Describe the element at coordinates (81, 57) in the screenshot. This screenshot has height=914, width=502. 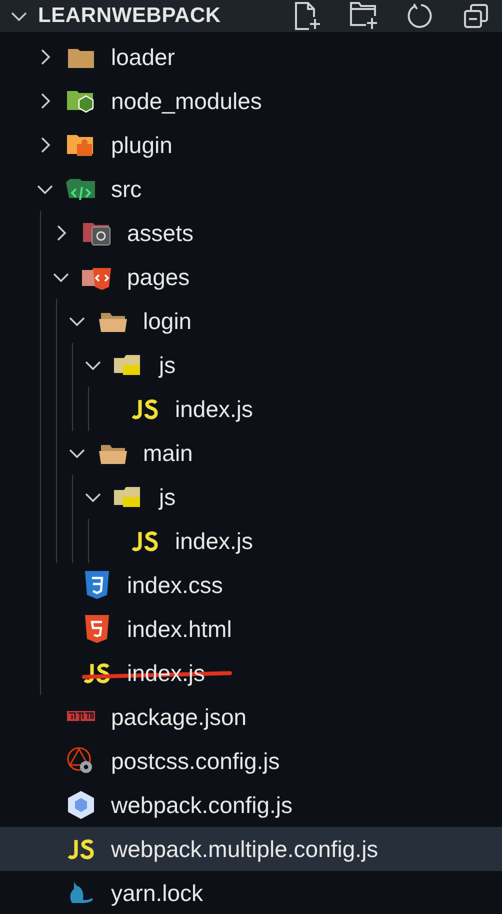
I see `folder-icon` at that location.